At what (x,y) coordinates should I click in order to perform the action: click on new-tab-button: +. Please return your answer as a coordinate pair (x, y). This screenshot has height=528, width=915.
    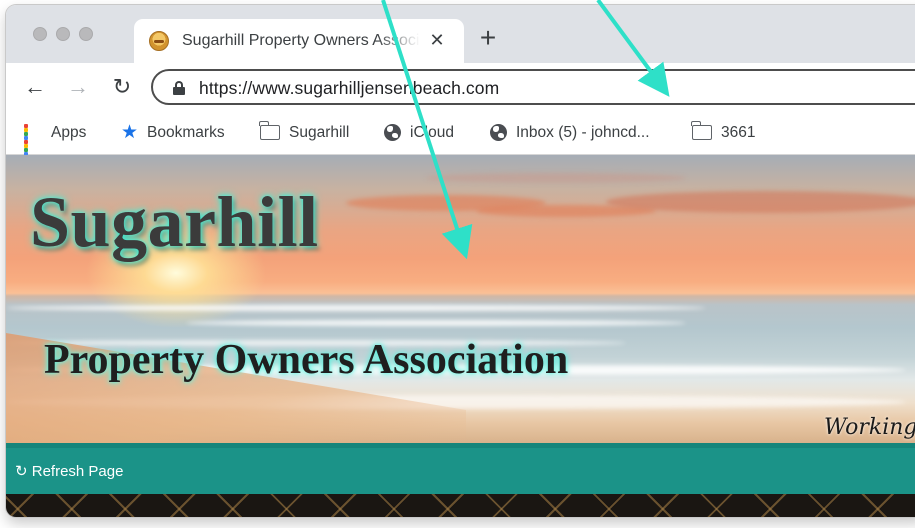
    Looking at the image, I should click on (488, 38).